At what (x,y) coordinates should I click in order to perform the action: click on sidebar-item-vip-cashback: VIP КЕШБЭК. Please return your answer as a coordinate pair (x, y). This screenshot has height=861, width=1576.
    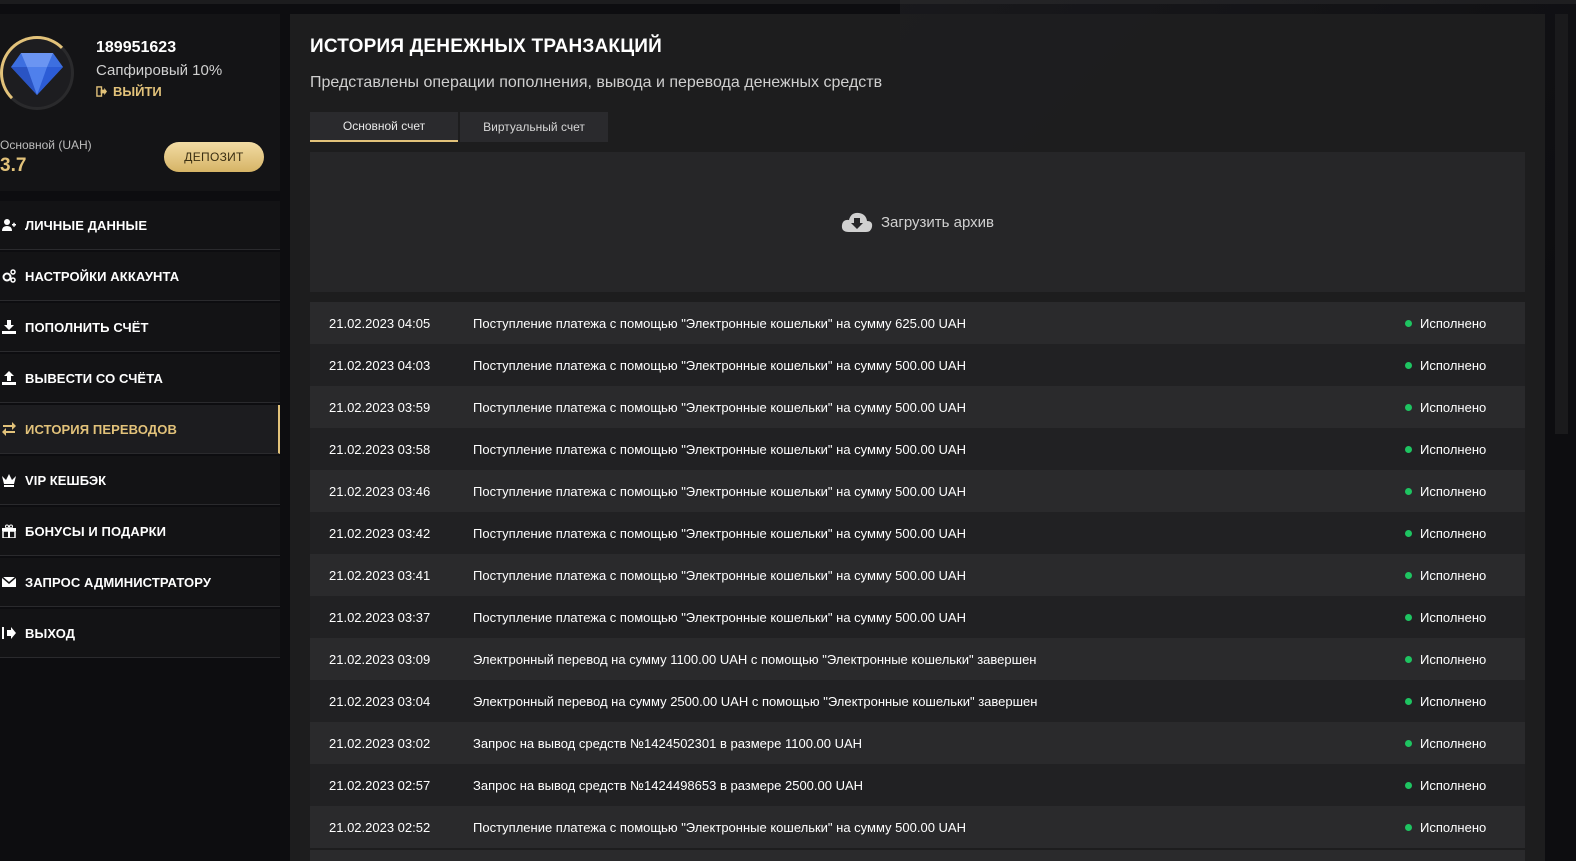
    Looking at the image, I should click on (140, 480).